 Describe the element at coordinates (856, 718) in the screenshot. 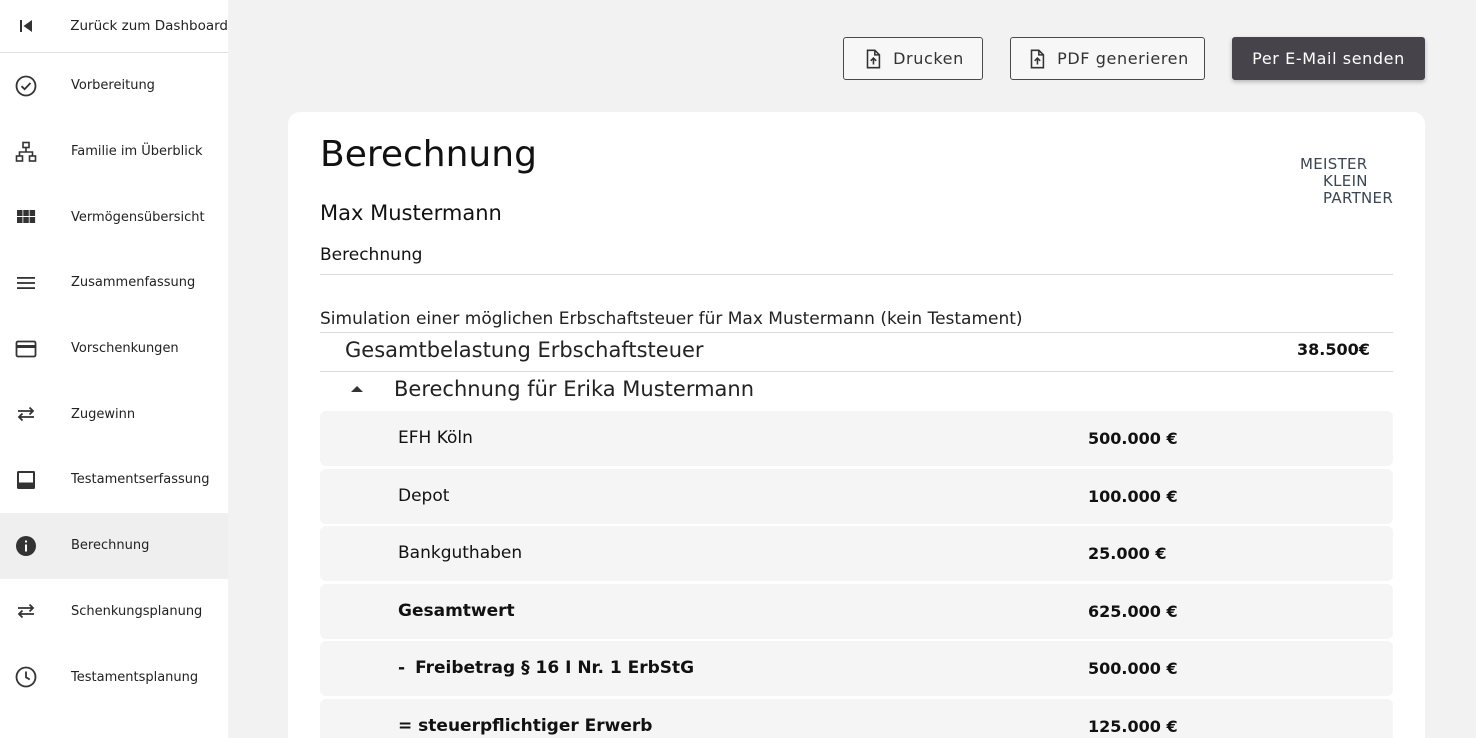

I see `table-row-taxable: = steuerpflichtiger Erwerb 125.000 €` at that location.